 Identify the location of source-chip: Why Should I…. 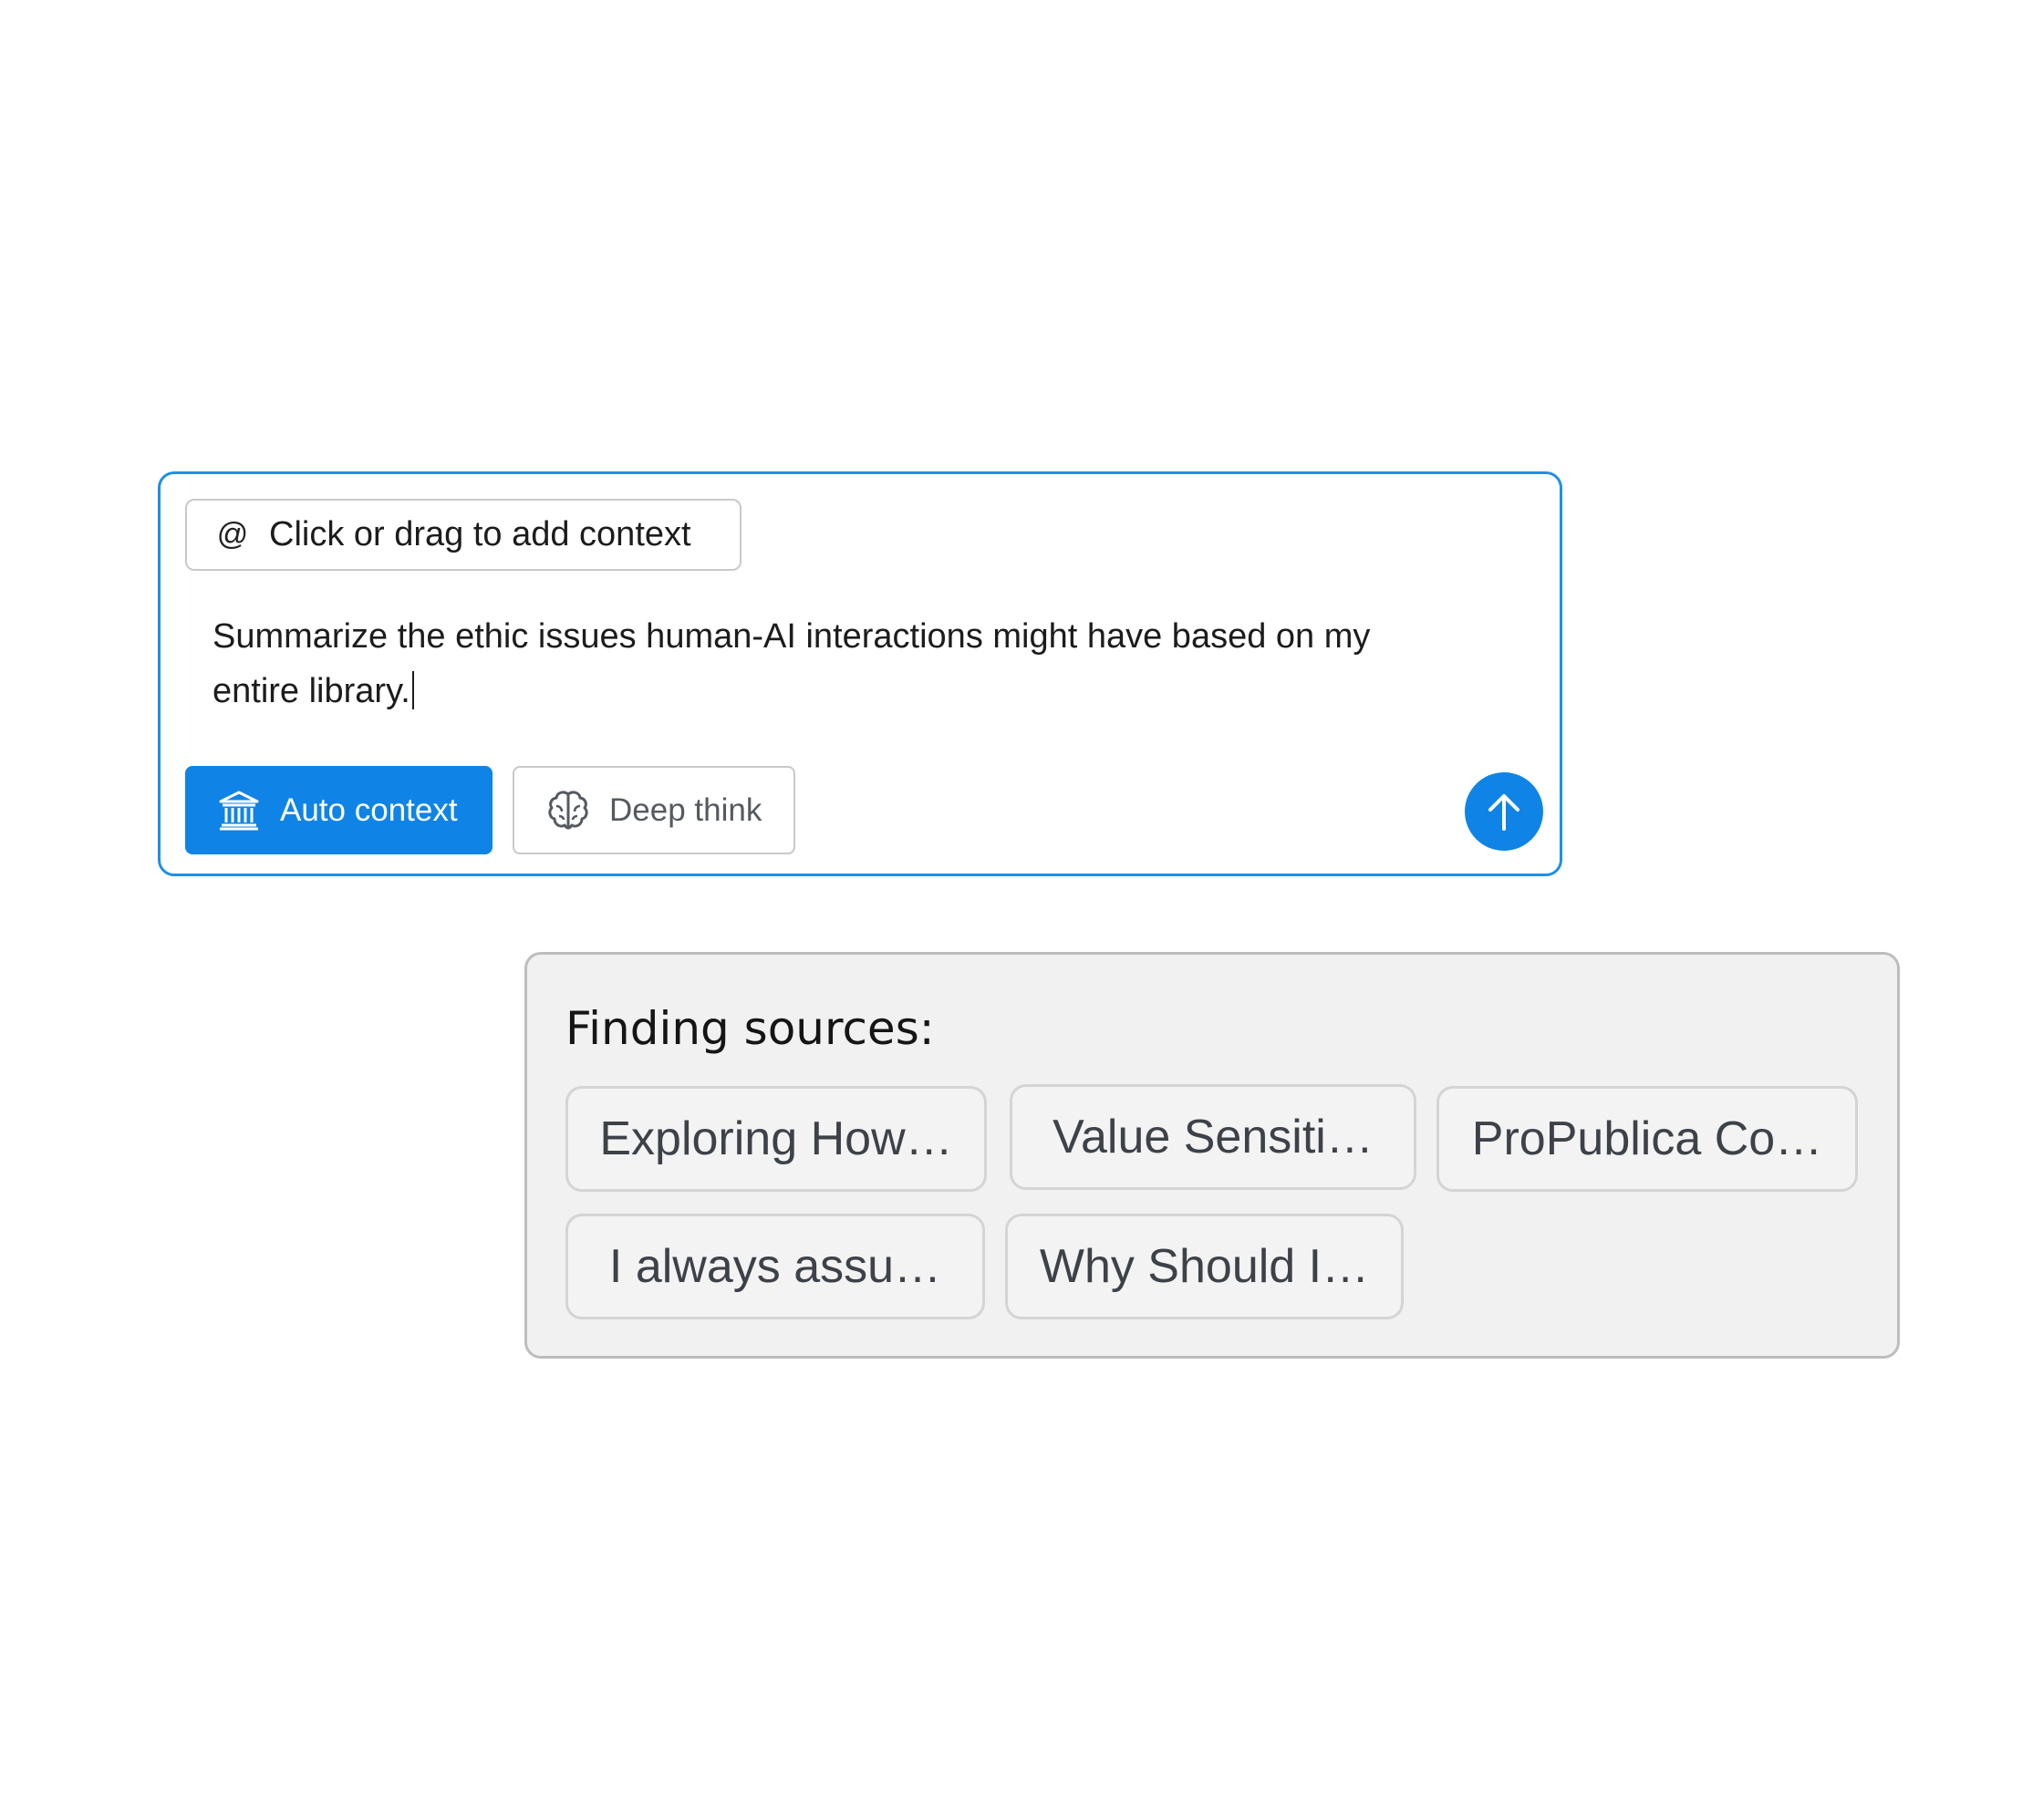
(1204, 1267).